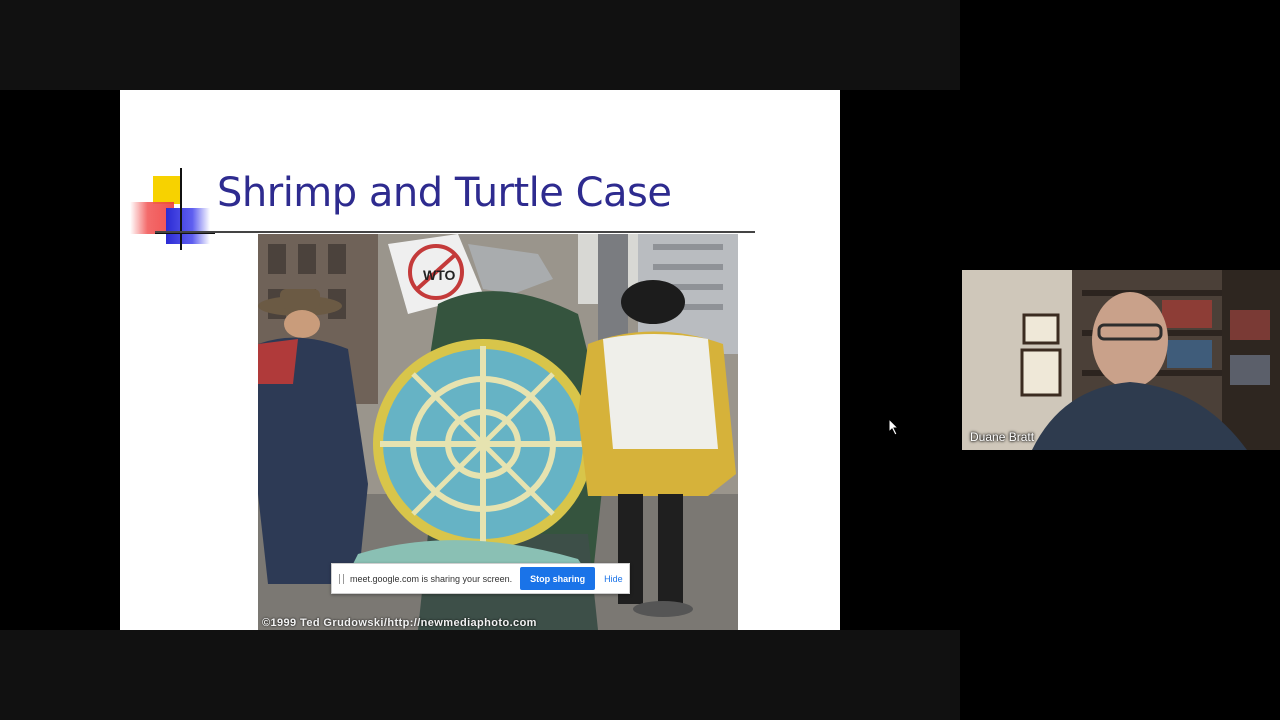 This screenshot has width=1280, height=720. Describe the element at coordinates (341, 578) in the screenshot. I see `drag-handle-icon` at that location.